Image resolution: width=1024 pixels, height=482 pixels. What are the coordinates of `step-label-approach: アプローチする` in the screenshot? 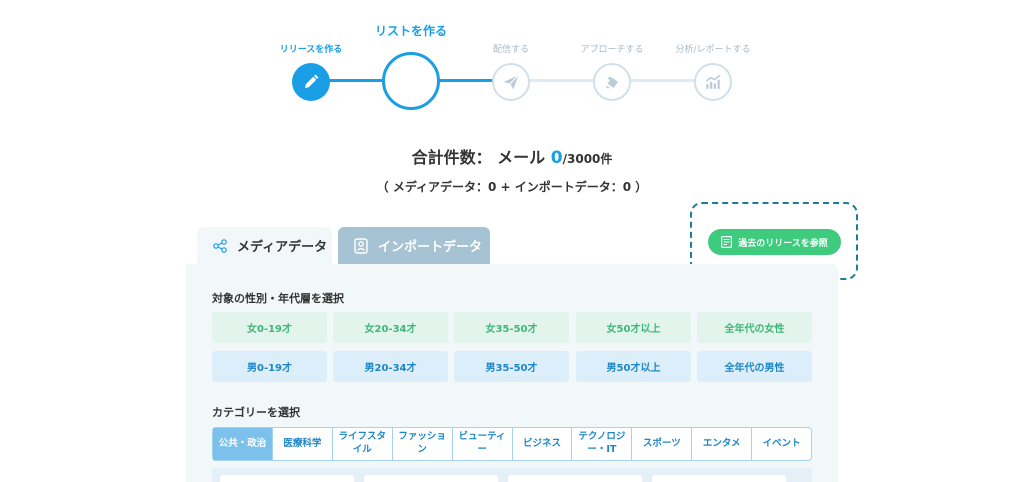 It's located at (612, 50).